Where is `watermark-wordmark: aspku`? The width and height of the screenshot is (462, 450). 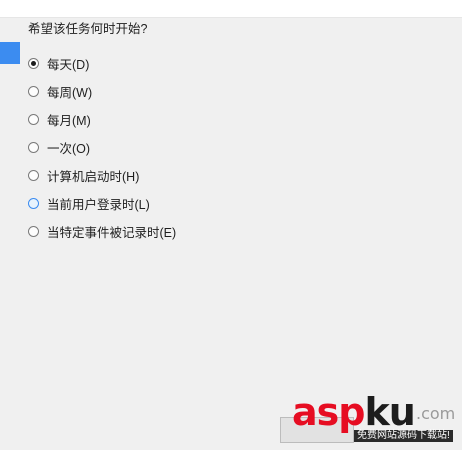
watermark-wordmark: aspku is located at coordinates (354, 412).